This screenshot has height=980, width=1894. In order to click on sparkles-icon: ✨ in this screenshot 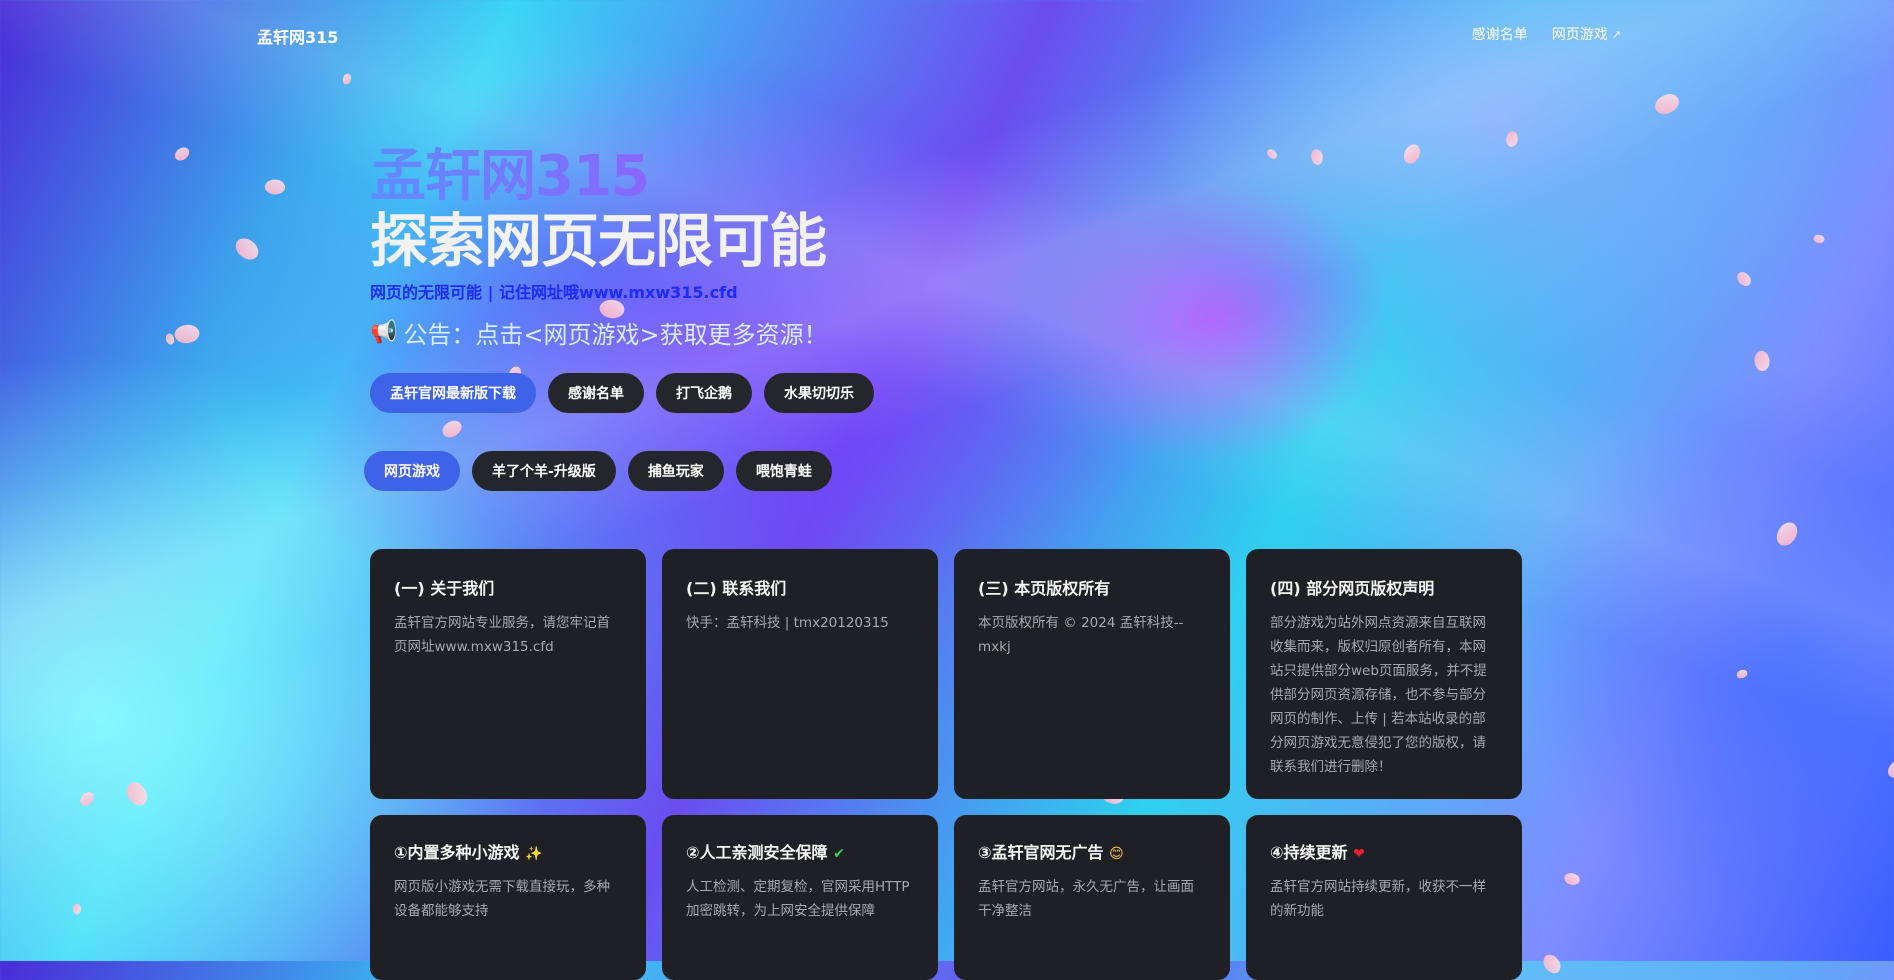, I will do `click(534, 854)`.